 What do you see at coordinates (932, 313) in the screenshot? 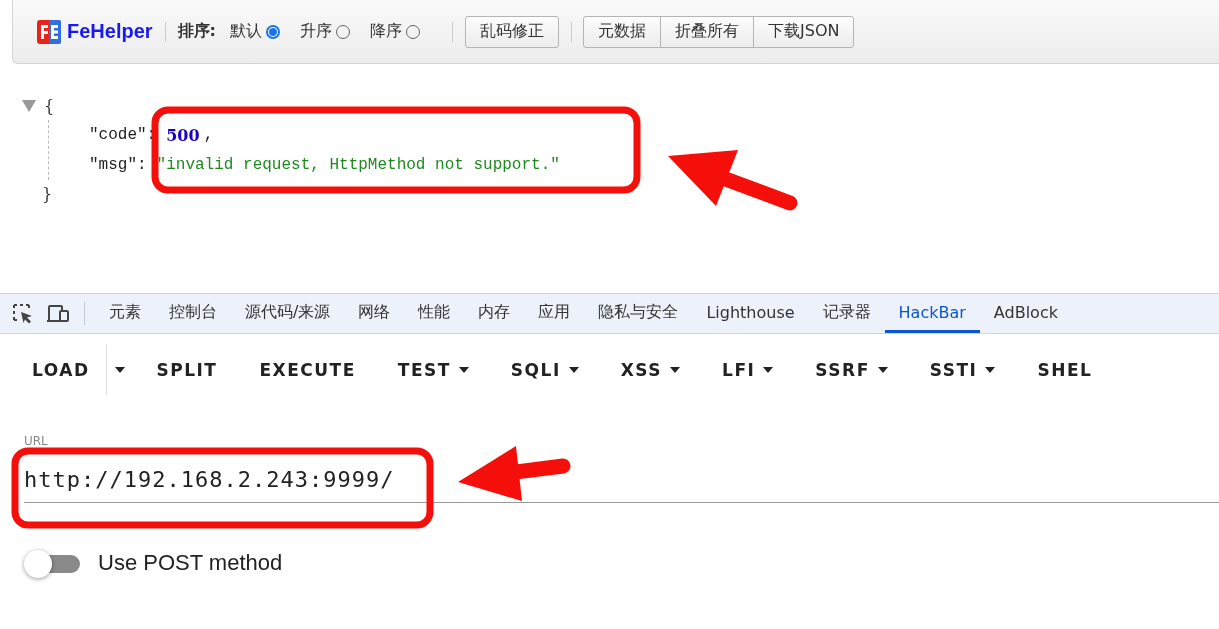
I see `devtools-tab: HackBar` at bounding box center [932, 313].